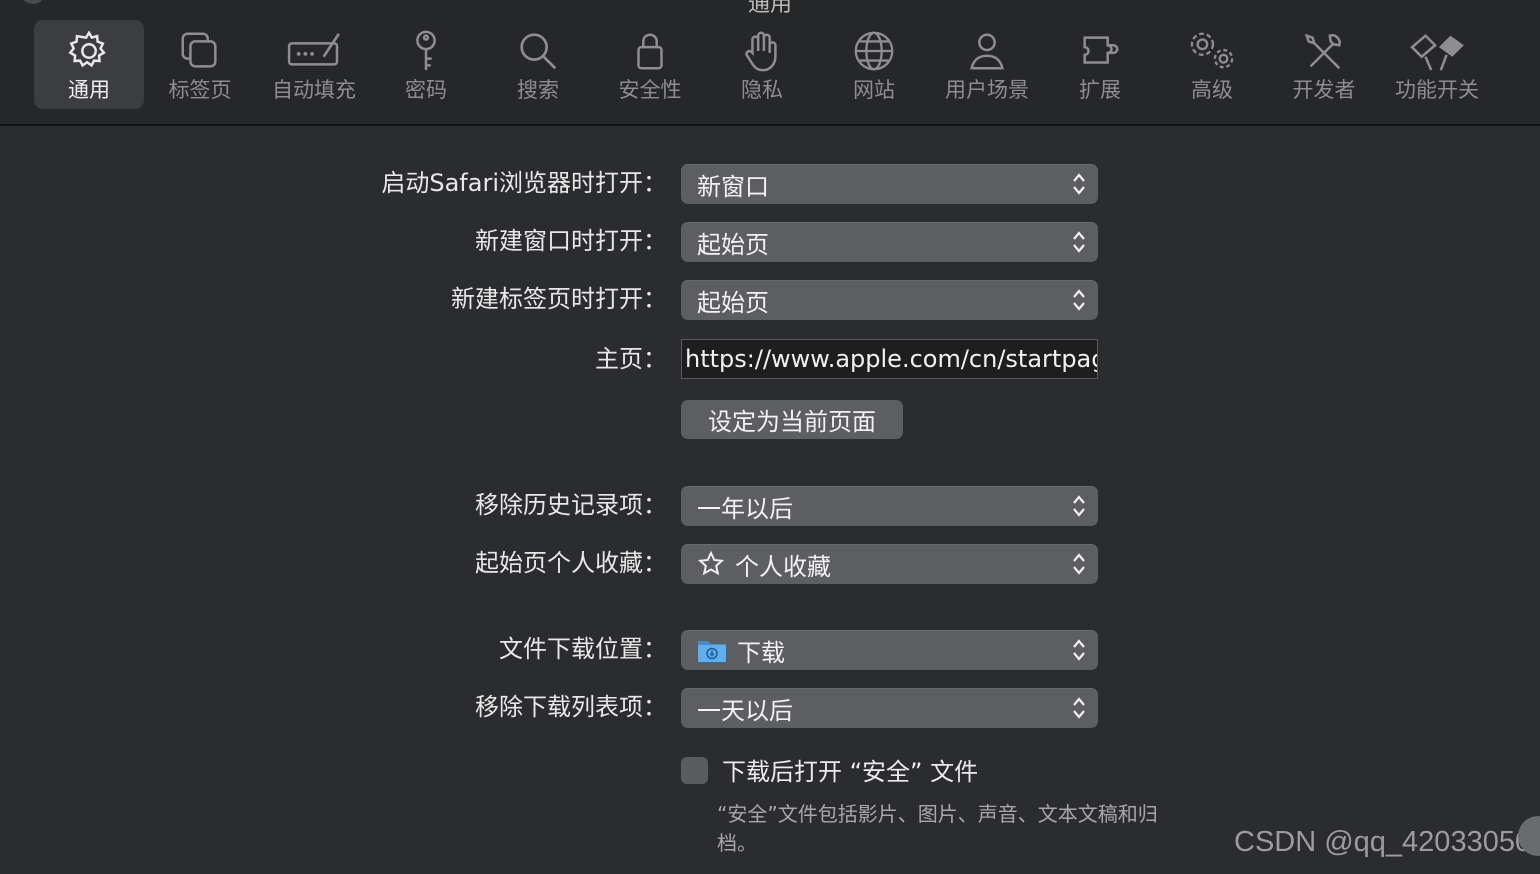 The width and height of the screenshot is (1540, 874). What do you see at coordinates (538, 90) in the screenshot?
I see `tab-label: 搜索` at bounding box center [538, 90].